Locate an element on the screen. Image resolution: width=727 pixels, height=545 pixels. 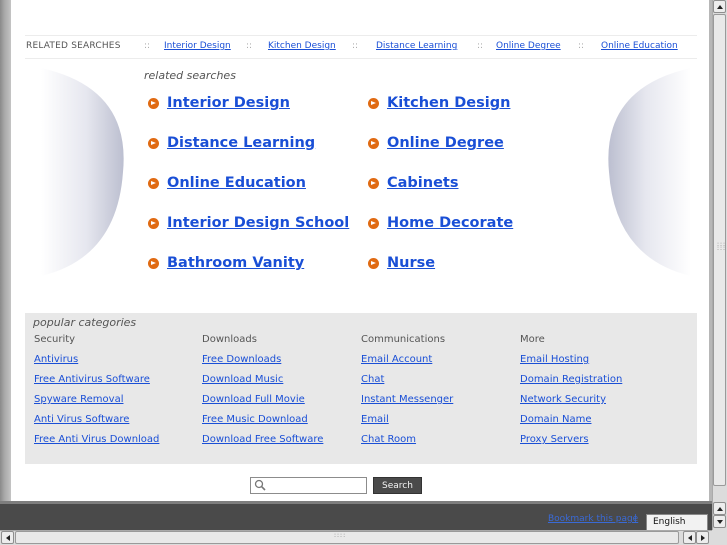
right-arc-decoration is located at coordinates (649, 172).